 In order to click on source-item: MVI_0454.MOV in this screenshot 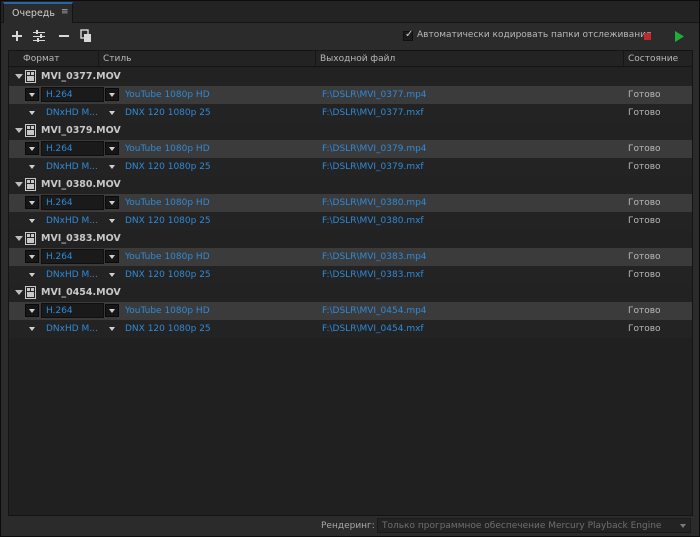, I will do `click(350, 293)`.